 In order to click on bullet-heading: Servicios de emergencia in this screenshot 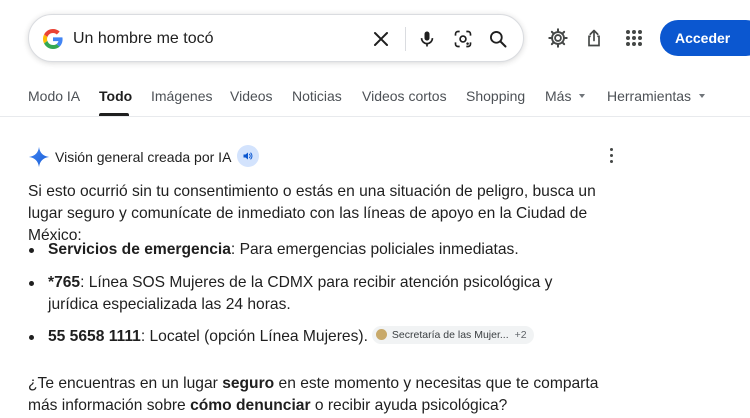, I will do `click(139, 249)`.